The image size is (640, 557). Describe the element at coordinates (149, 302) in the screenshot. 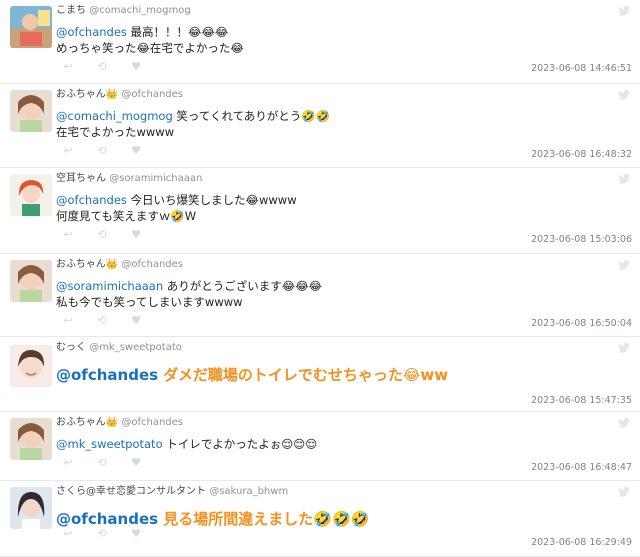

I see `tweet-text-line: 私も今でも笑ってしまいますwwww` at that location.